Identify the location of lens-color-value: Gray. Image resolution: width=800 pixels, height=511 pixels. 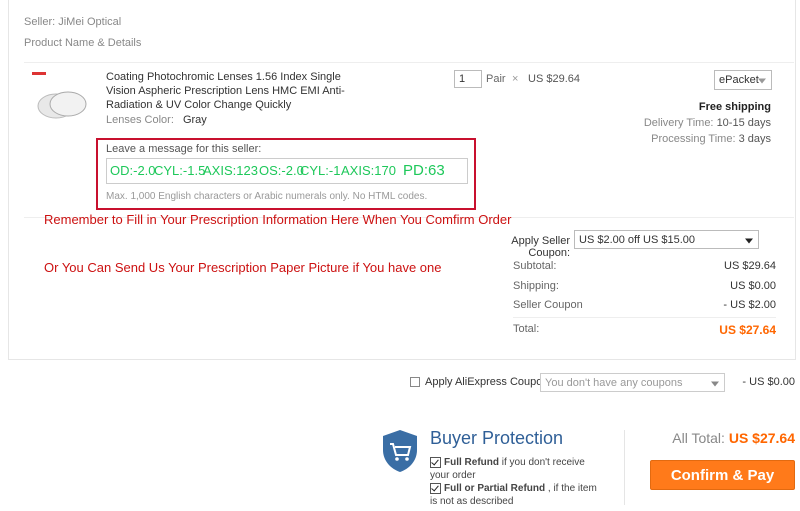
(194, 120).